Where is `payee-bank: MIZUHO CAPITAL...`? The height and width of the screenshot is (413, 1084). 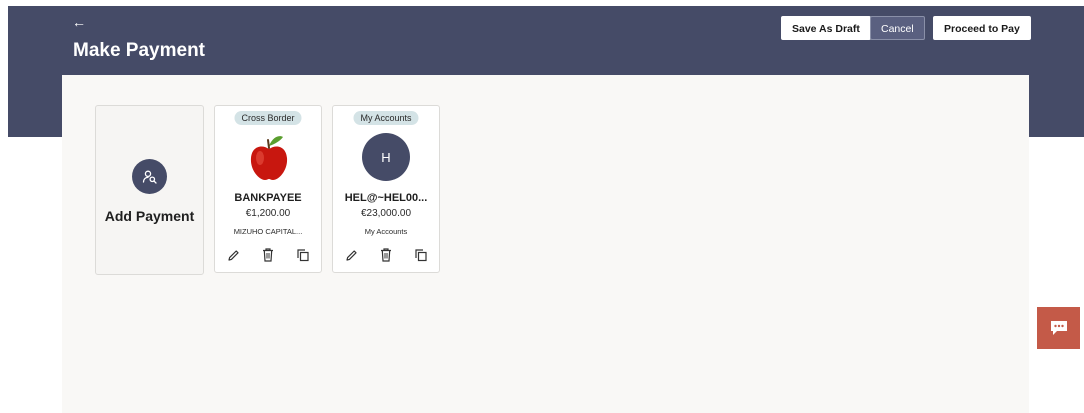 payee-bank: MIZUHO CAPITAL... is located at coordinates (268, 231).